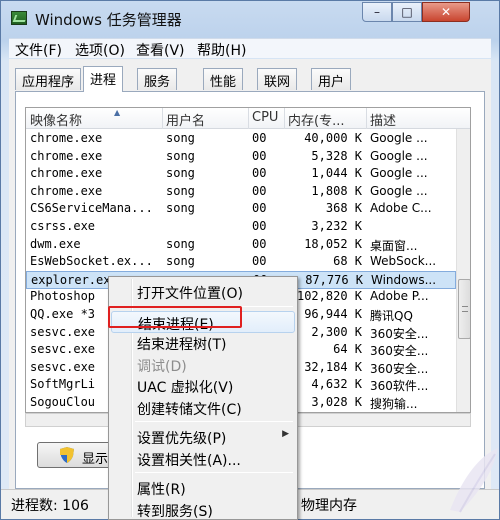  What do you see at coordinates (103, 79) in the screenshot?
I see `tab-processes: 进程` at bounding box center [103, 79].